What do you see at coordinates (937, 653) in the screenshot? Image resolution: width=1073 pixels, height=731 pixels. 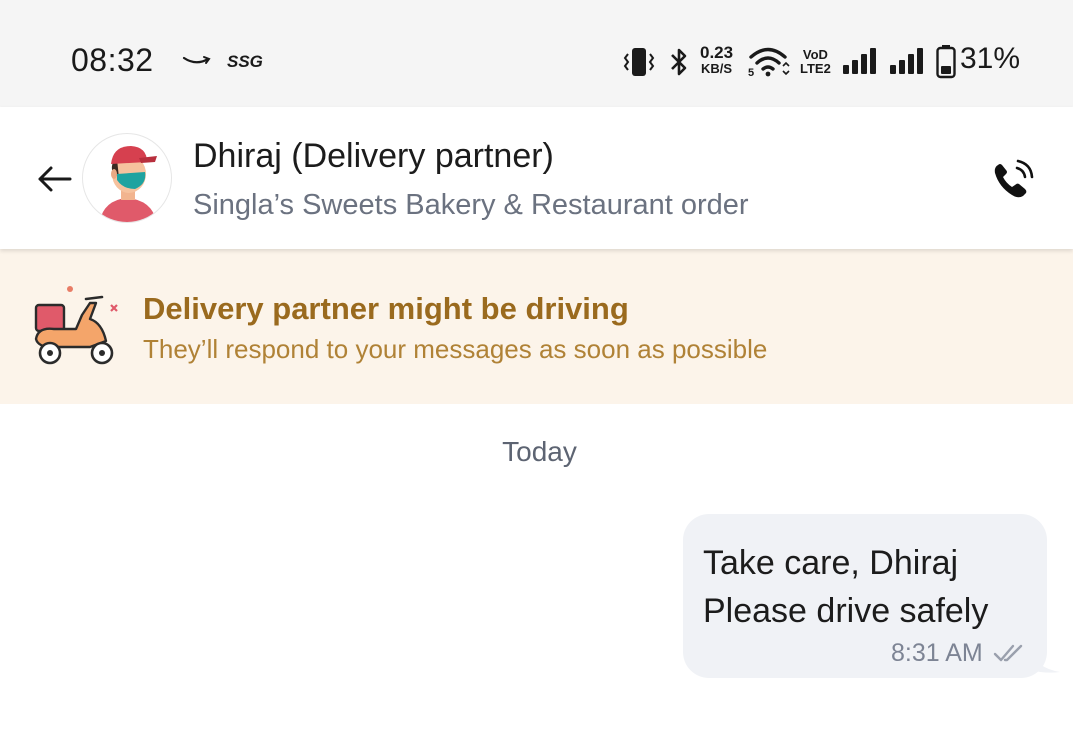 I see `message-time: 8:31 AM` at bounding box center [937, 653].